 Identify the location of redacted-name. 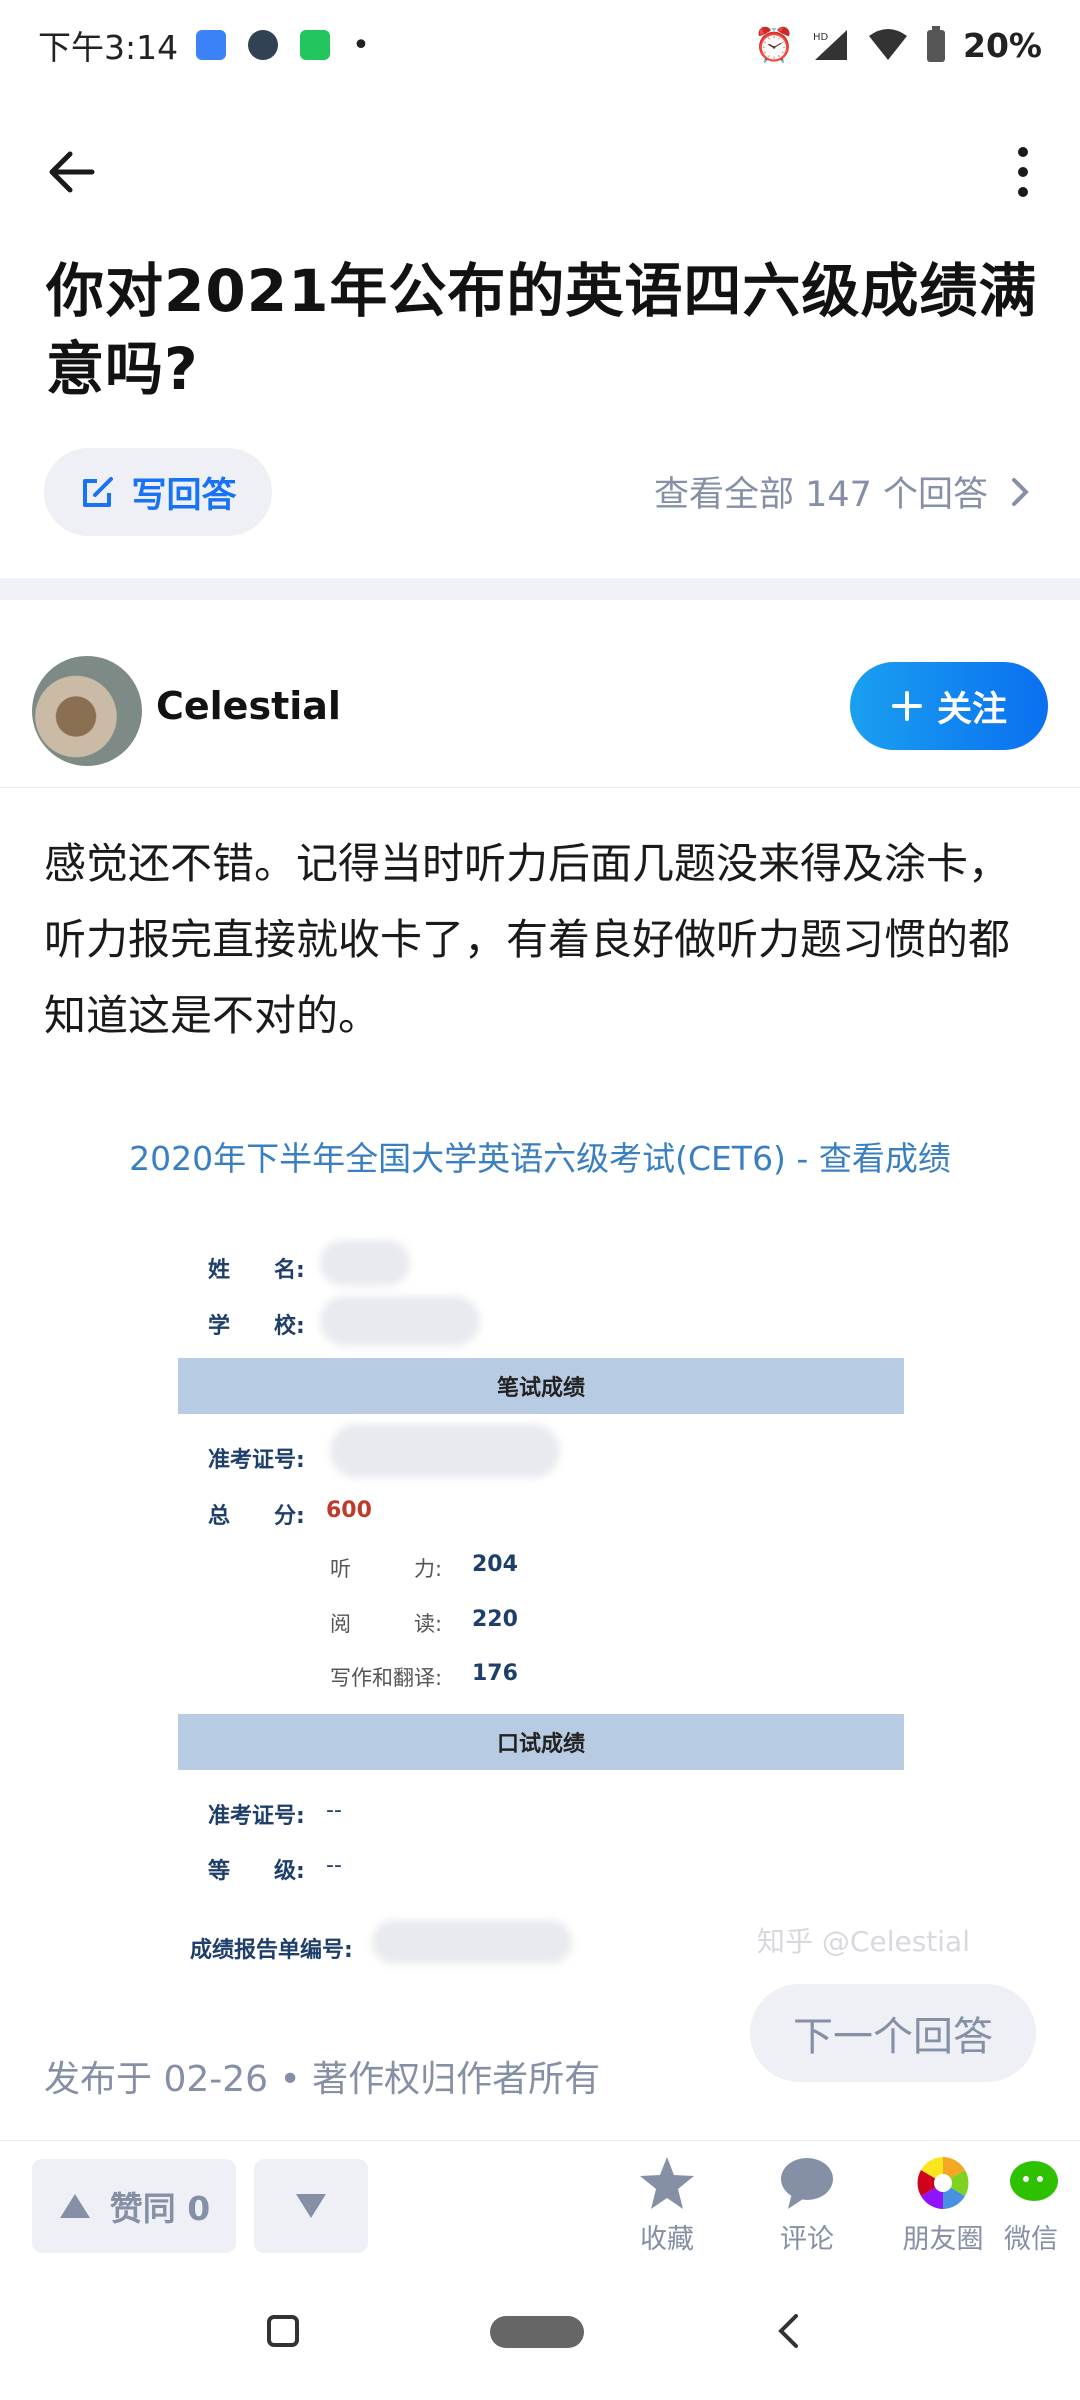
(365, 1263).